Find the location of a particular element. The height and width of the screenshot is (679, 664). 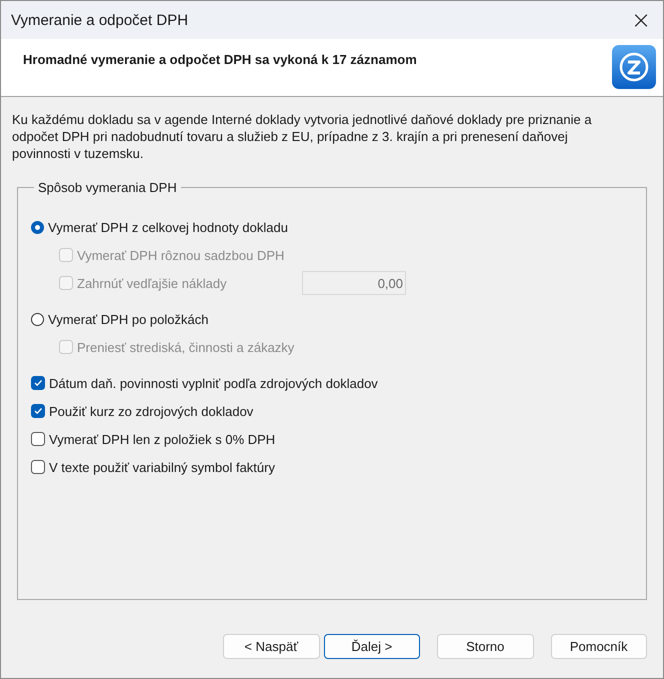

radio-label: Vymerať DPH z celkovej hodnoty dokladu is located at coordinates (168, 227).